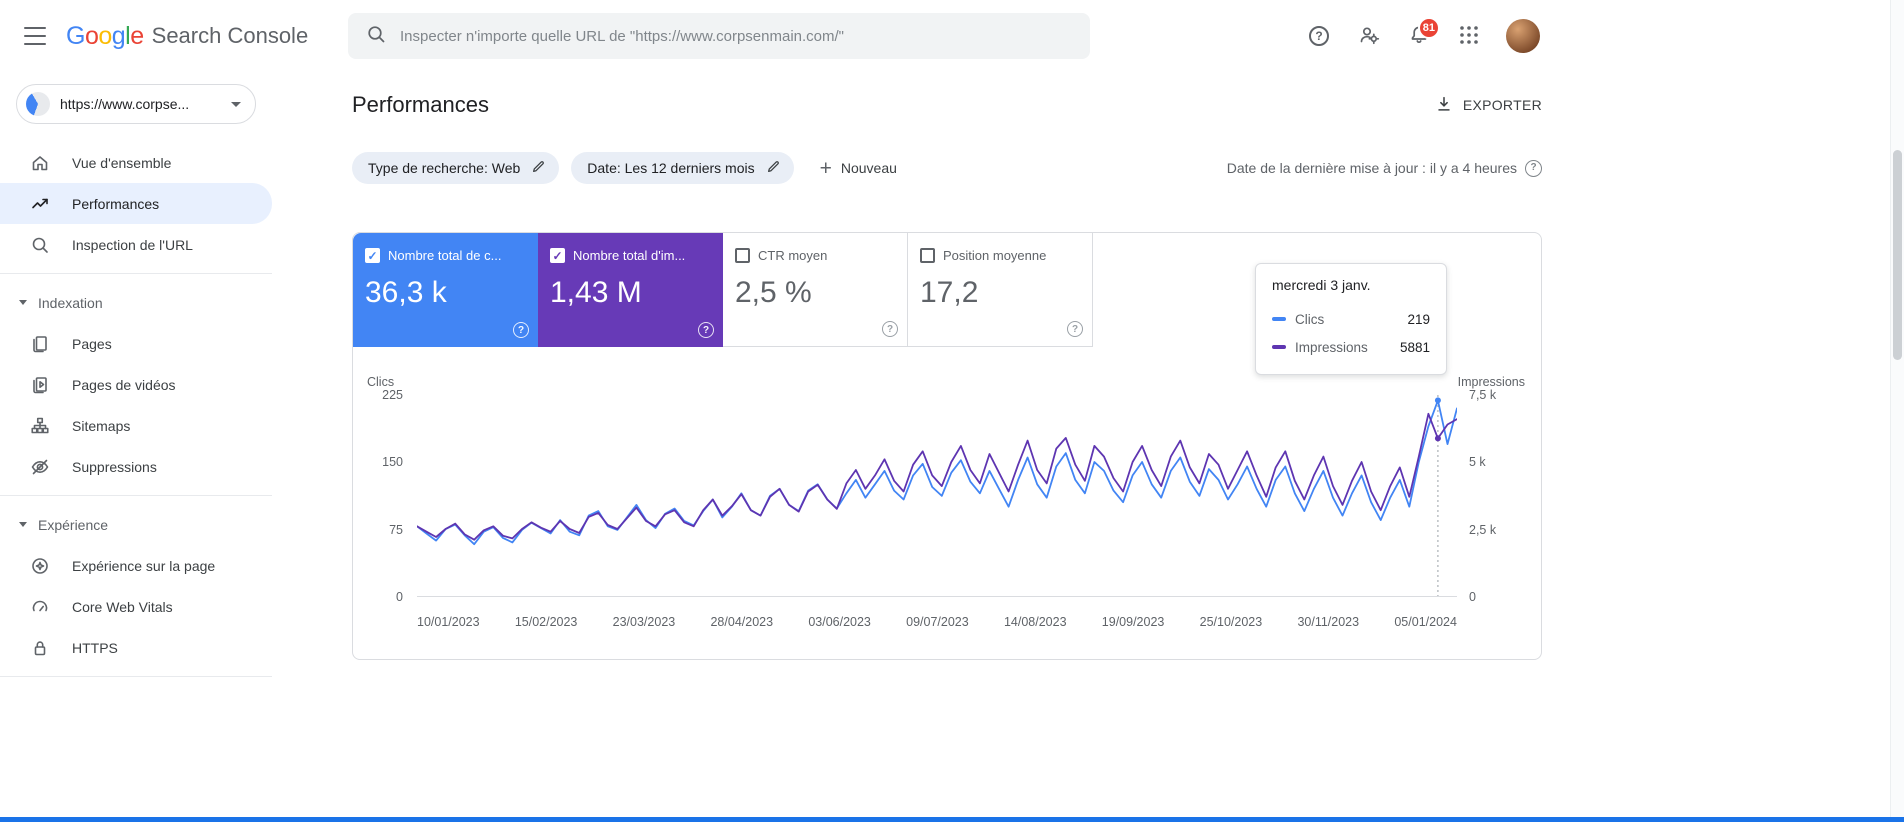 The height and width of the screenshot is (822, 1904). I want to click on notification-badge: 81, so click(1428, 28).